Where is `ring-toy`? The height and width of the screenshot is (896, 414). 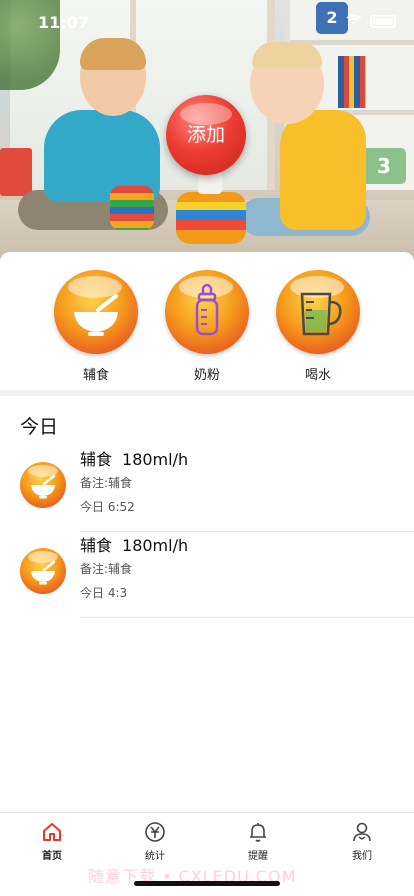 ring-toy is located at coordinates (211, 218).